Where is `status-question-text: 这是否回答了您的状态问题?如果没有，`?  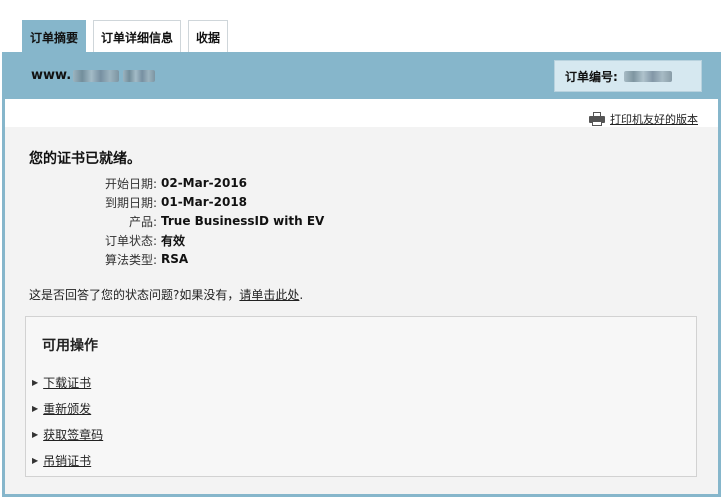
status-question-text: 这是否回答了您的状态问题?如果没有， is located at coordinates (134, 295).